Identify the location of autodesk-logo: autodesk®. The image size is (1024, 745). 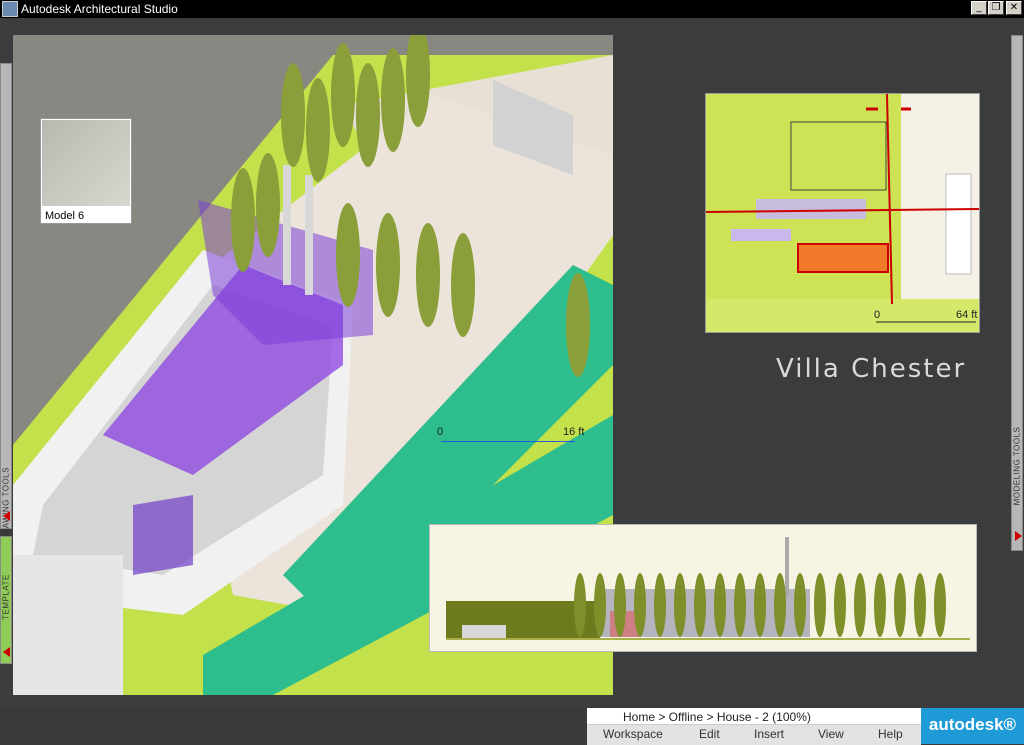
(972, 726).